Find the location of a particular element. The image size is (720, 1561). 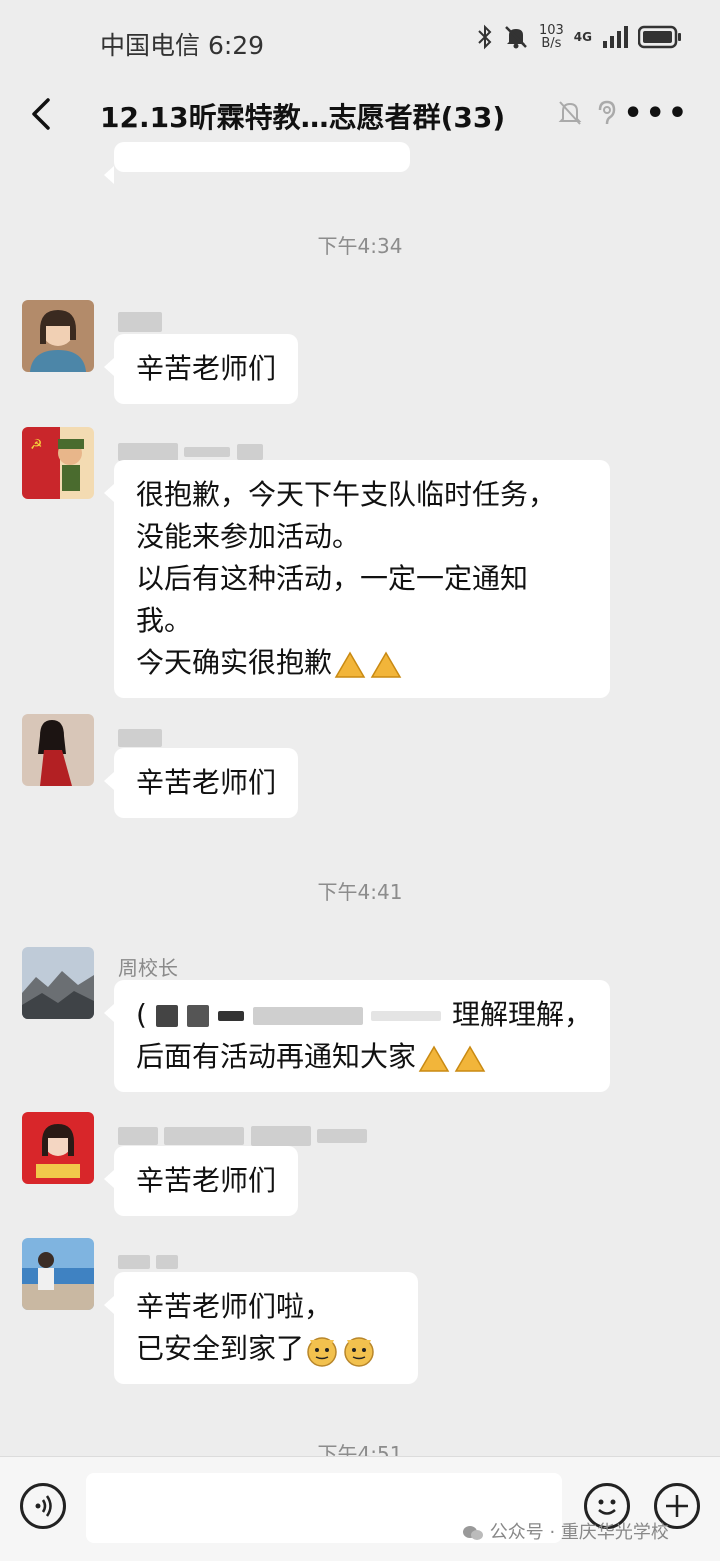

message-line: 以后有这种活动，一定一定通知 is located at coordinates (332, 578).